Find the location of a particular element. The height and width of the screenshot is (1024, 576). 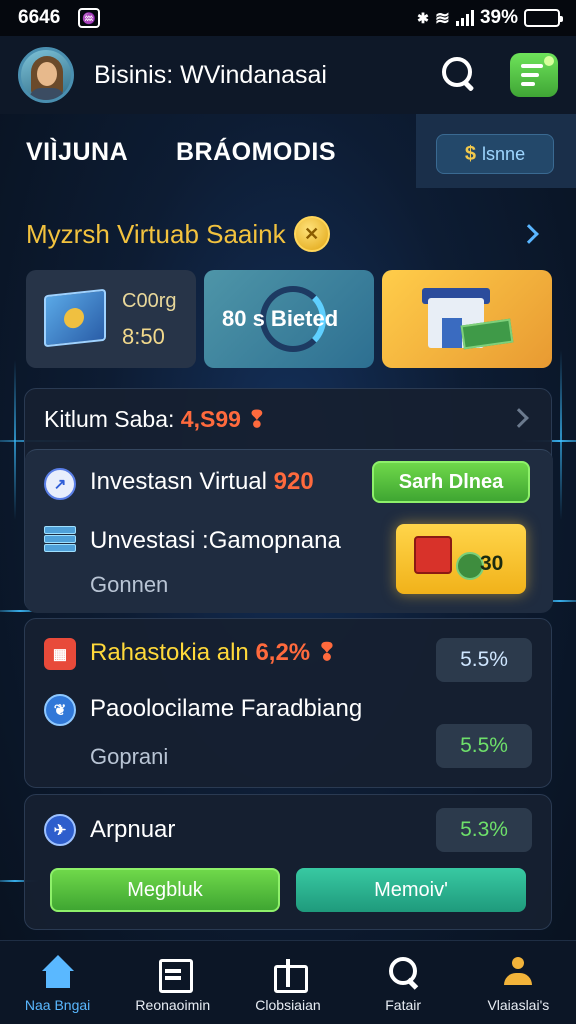

returns-row-1: Rahastokia aln 6,2% ❢ is located at coordinates (213, 652).